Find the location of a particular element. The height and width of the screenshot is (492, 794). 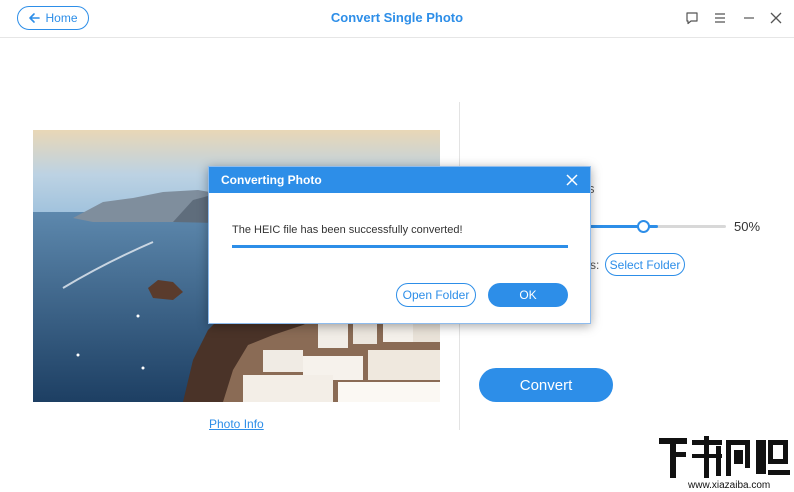

feedback-icon is located at coordinates (692, 18).